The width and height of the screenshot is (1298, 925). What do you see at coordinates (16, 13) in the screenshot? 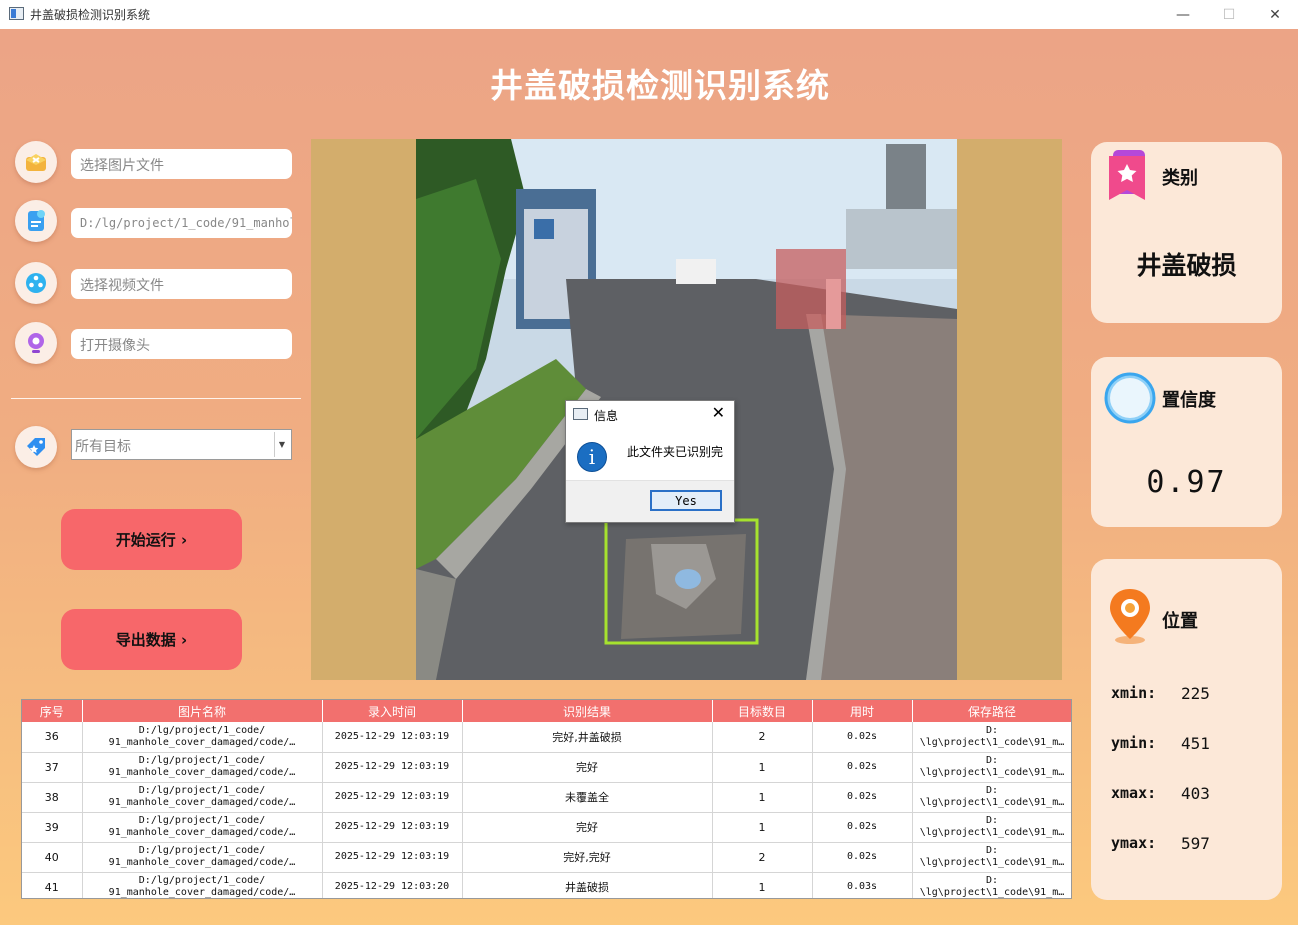
I see `app-window-icon` at bounding box center [16, 13].